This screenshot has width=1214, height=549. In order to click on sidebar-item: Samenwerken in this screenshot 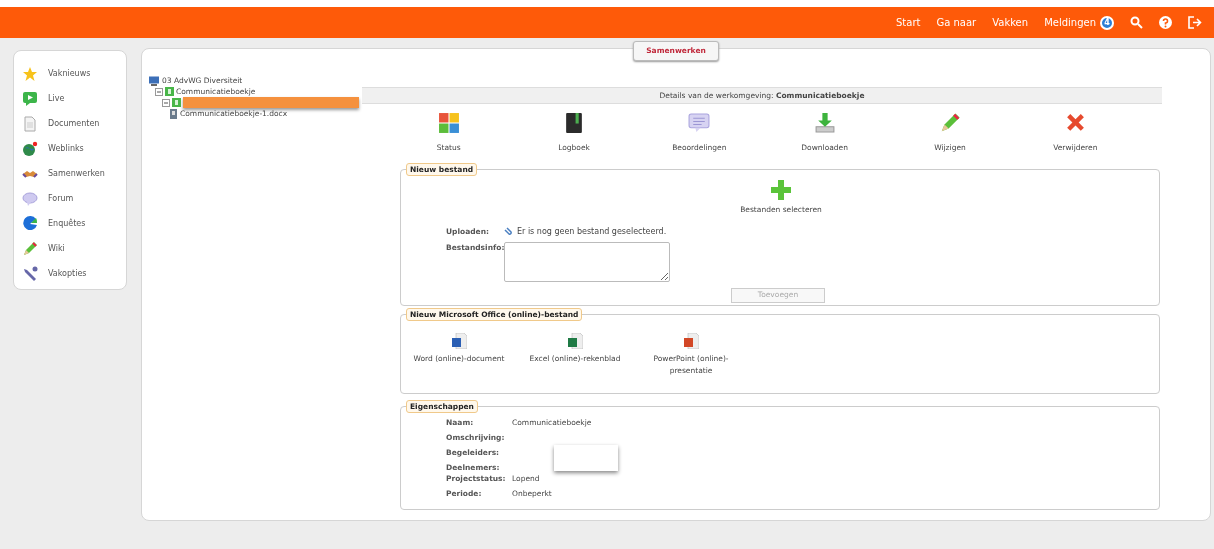, I will do `click(74, 173)`.